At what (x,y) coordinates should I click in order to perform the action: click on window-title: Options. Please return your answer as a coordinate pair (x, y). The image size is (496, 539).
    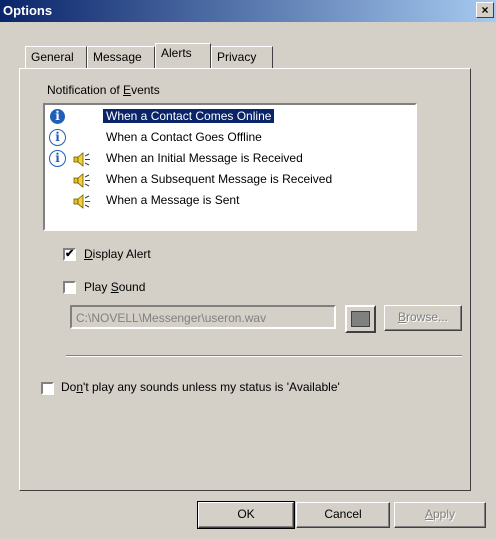
    Looking at the image, I should click on (28, 10).